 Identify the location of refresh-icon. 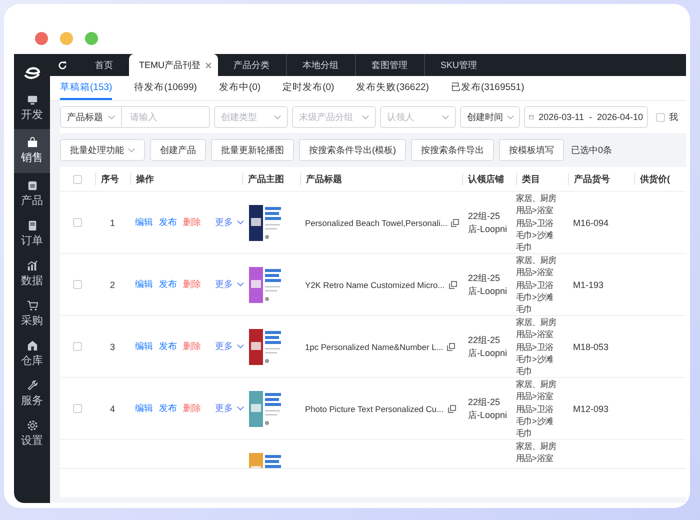
(62, 65).